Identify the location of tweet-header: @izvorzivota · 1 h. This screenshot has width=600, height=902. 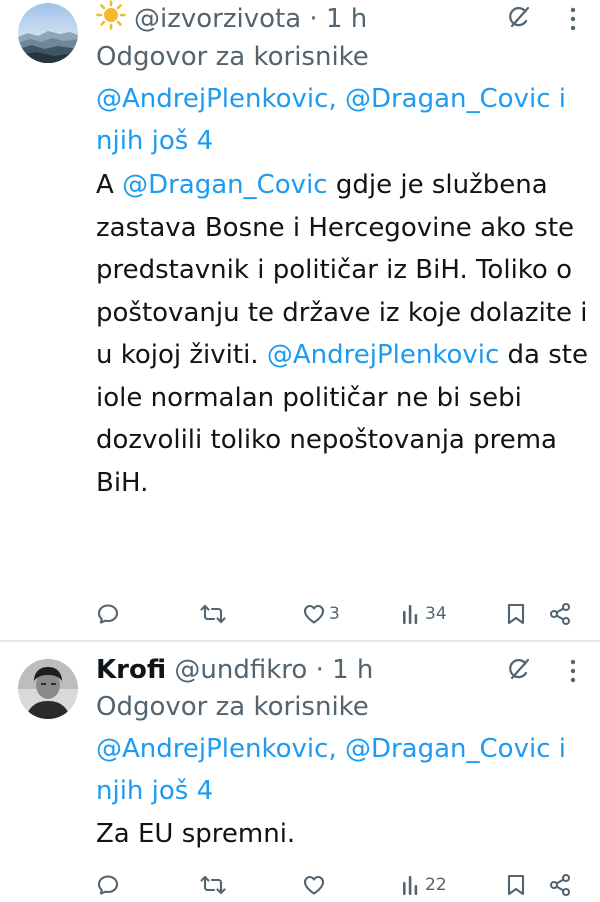
(342, 18).